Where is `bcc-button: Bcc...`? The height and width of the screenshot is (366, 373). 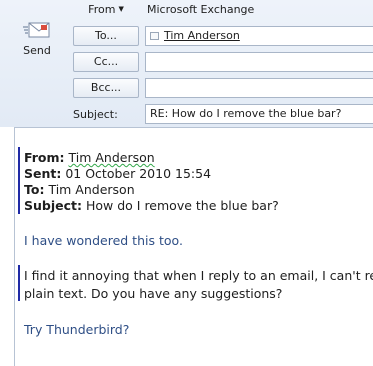 bcc-button: Bcc... is located at coordinates (106, 88).